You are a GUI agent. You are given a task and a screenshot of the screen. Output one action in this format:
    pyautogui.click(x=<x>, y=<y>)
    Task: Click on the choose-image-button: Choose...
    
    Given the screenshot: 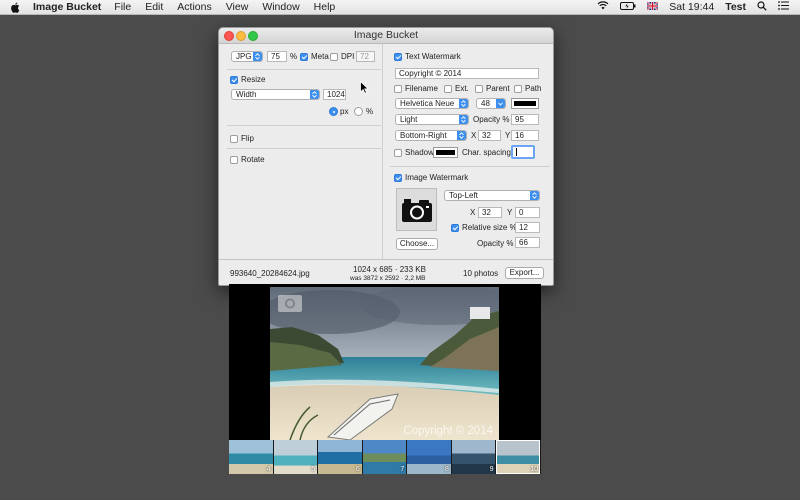 What is the action you would take?
    pyautogui.click(x=417, y=244)
    